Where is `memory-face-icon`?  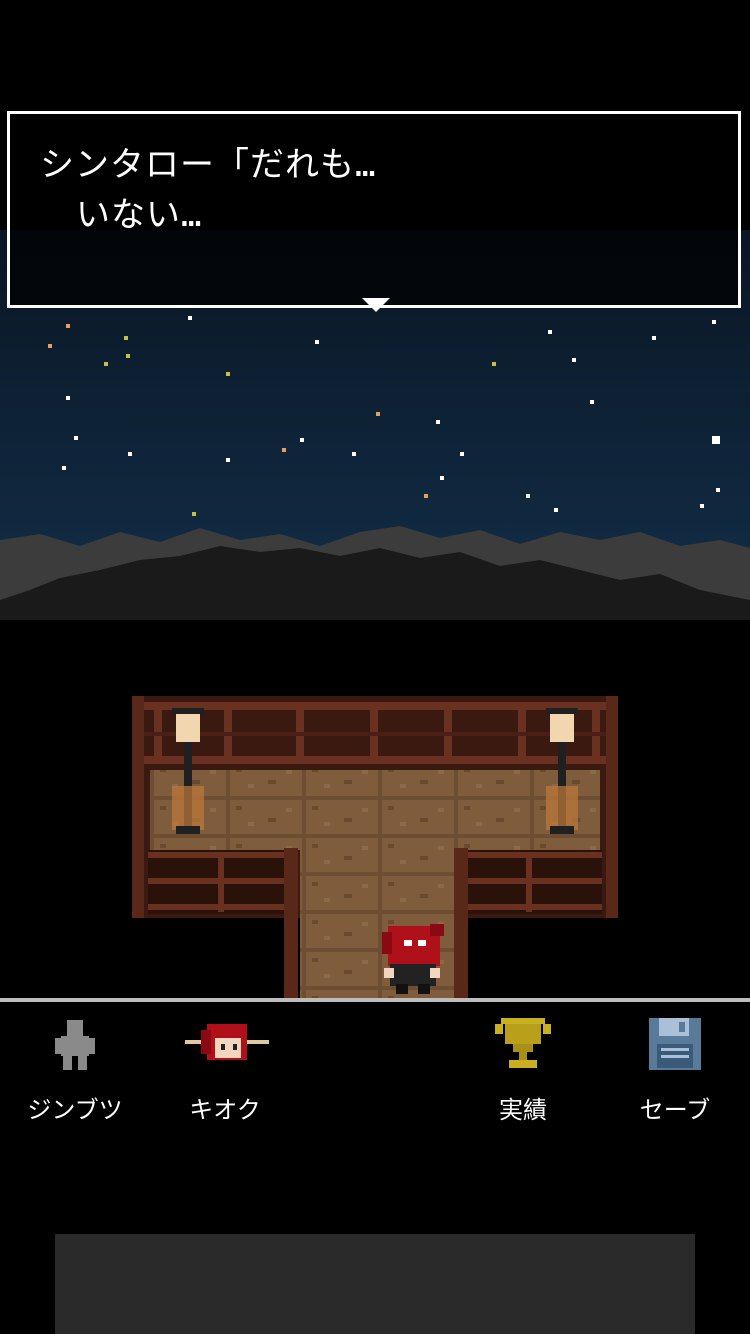
memory-face-icon is located at coordinates (227, 1042).